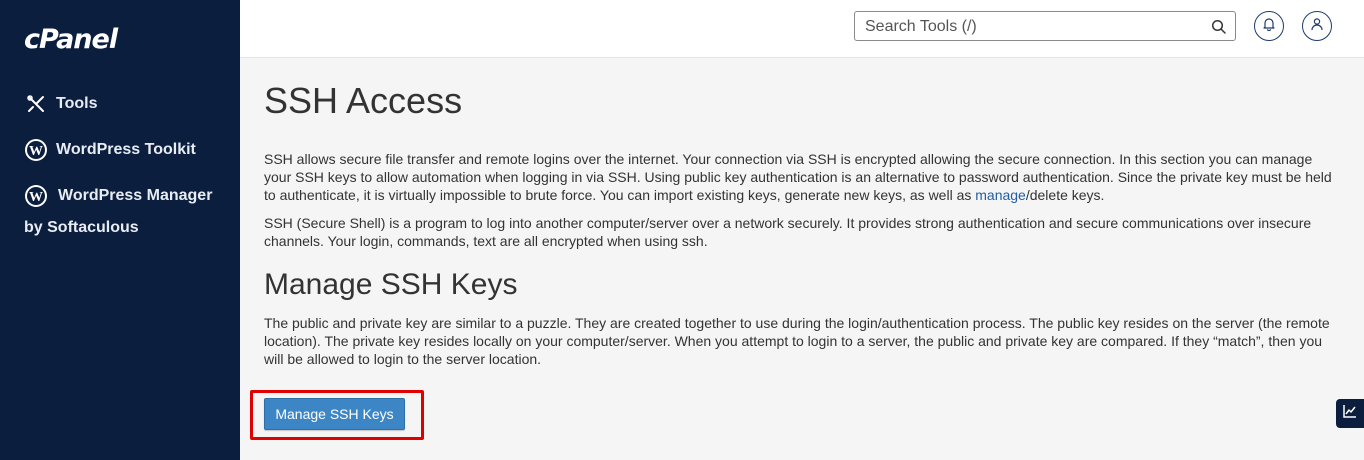 This screenshot has height=460, width=1364. What do you see at coordinates (1000, 195) in the screenshot?
I see `manage-keys-link: manage` at bounding box center [1000, 195].